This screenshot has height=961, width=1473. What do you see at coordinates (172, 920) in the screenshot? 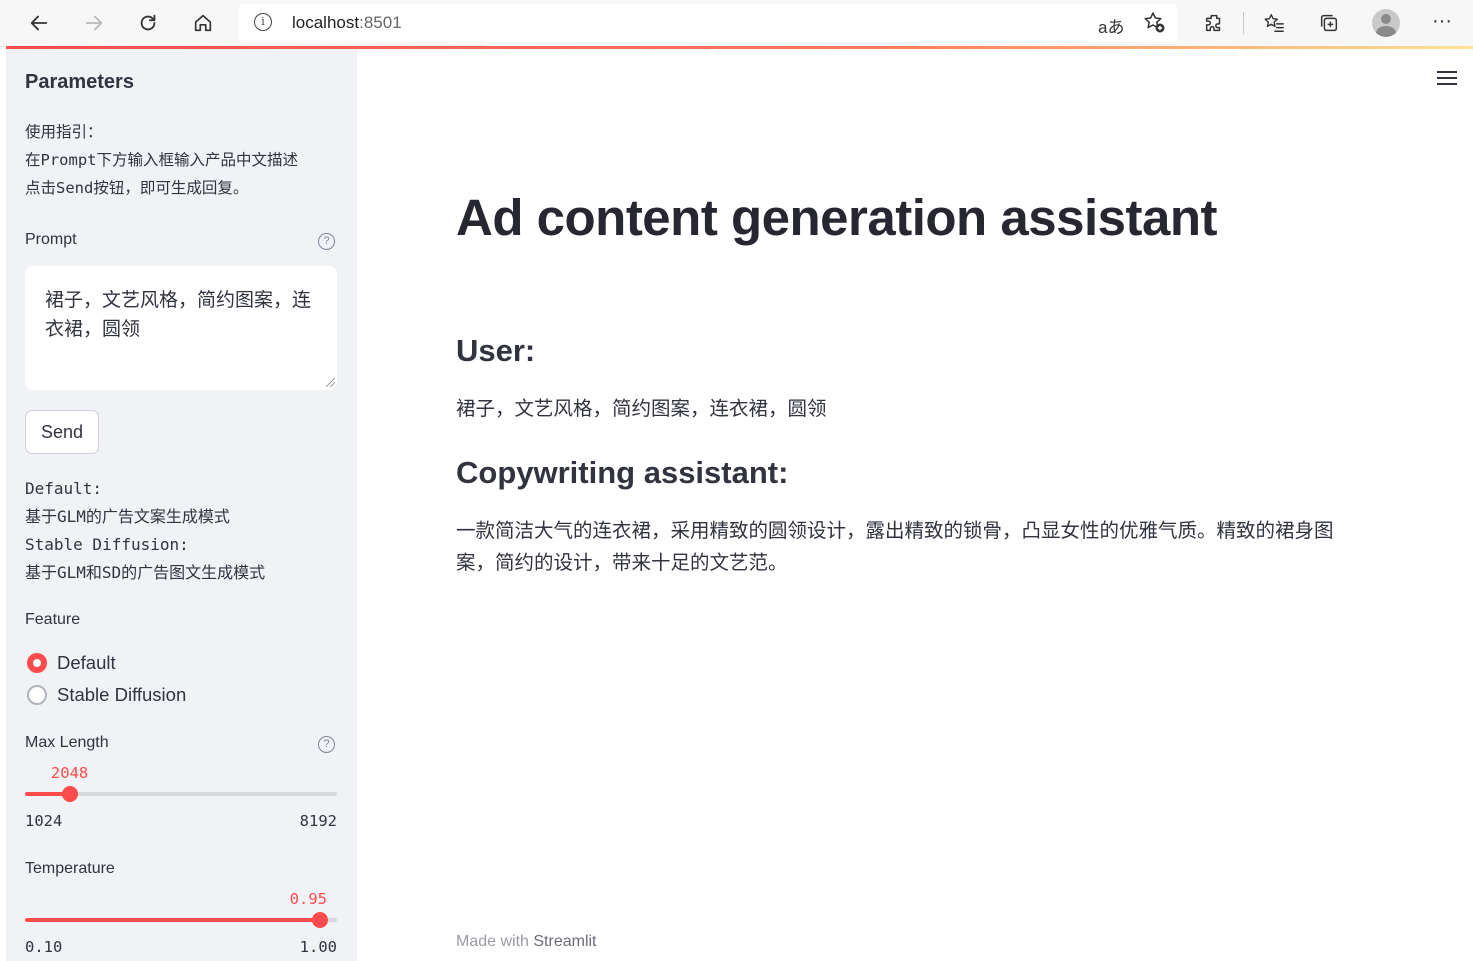
I see `slider-fill` at bounding box center [172, 920].